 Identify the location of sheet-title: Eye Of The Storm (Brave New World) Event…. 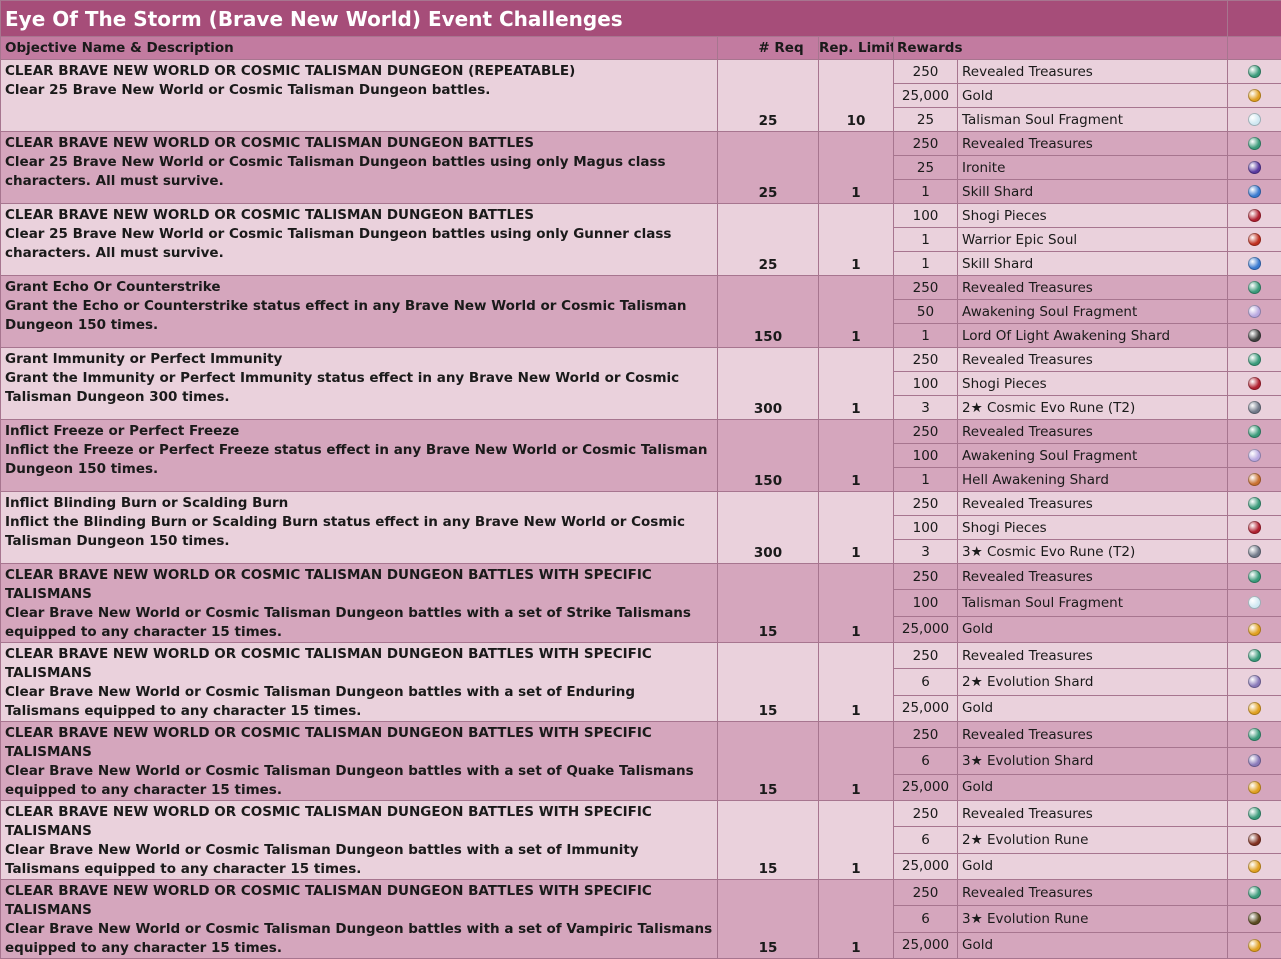
(614, 19).